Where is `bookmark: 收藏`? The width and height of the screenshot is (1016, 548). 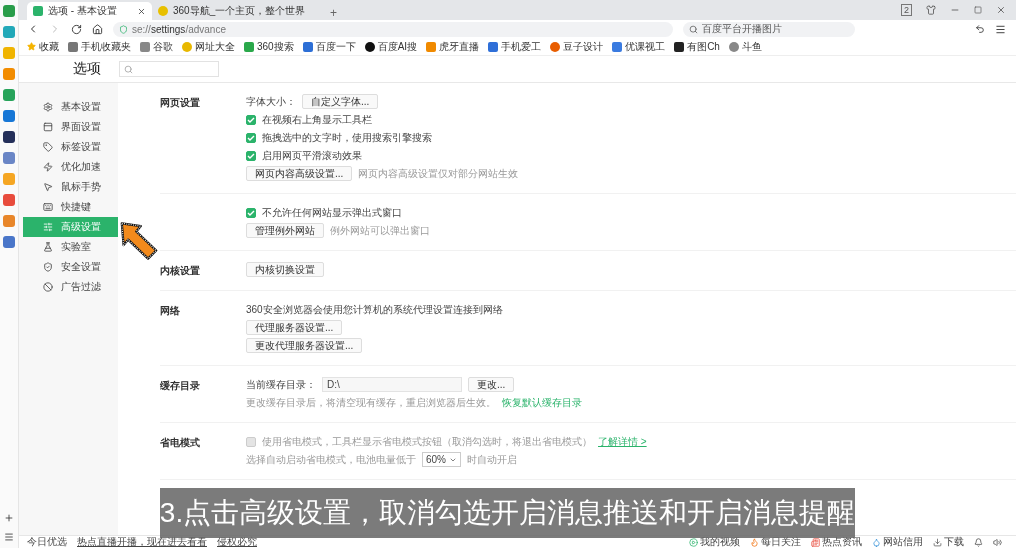
bookmark: 收藏 is located at coordinates (43, 46).